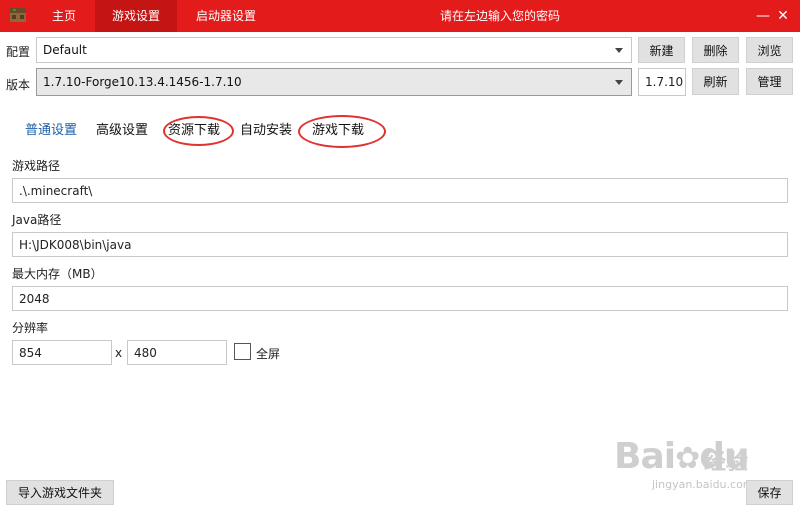 The image size is (800, 511). What do you see at coordinates (62, 352) in the screenshot?
I see `resolution-width-input: 854` at bounding box center [62, 352].